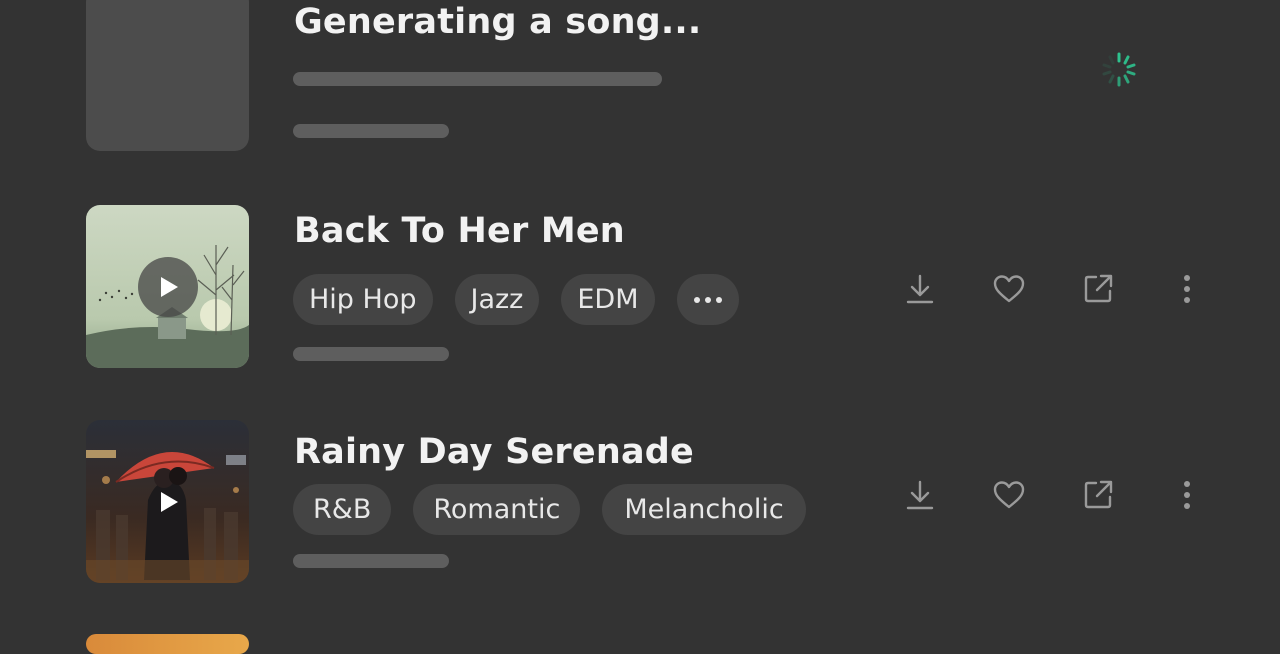  Describe the element at coordinates (608, 299) in the screenshot. I see `genre-tag: EDM` at that location.